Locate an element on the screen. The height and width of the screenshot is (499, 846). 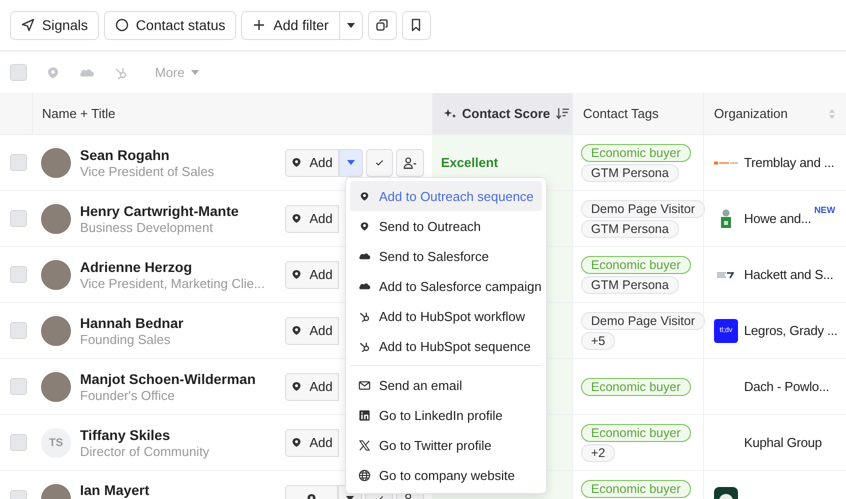
column-title: Organization is located at coordinates (751, 113).